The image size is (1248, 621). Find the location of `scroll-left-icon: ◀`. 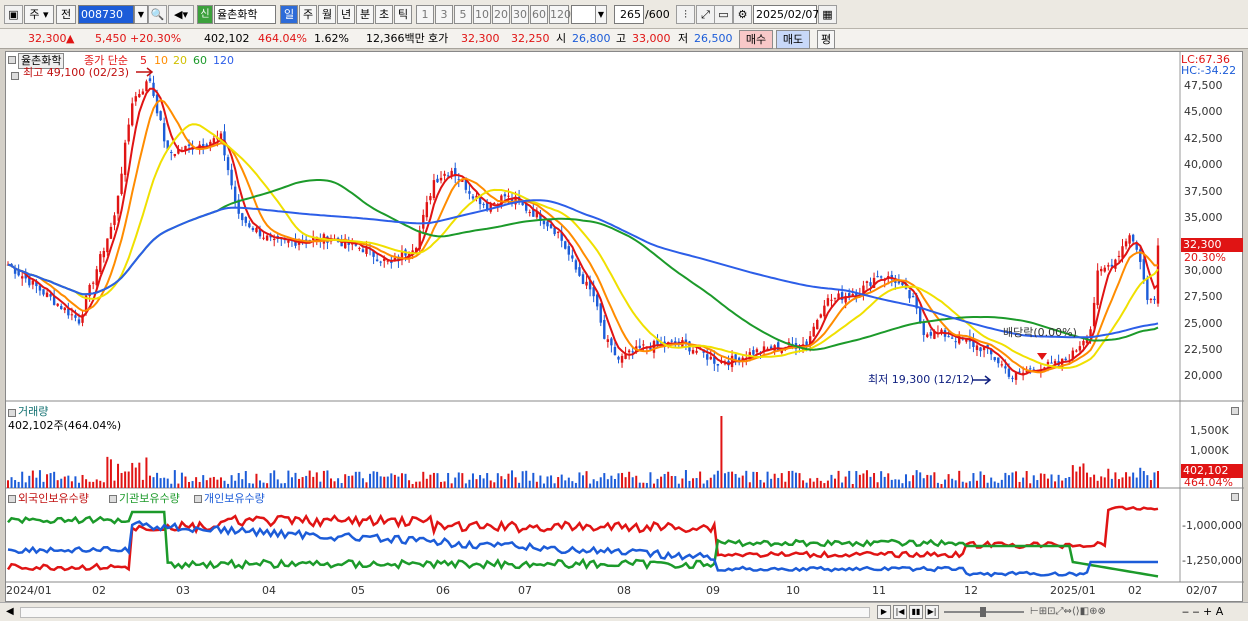

scroll-left-icon: ◀ is located at coordinates (10, 612).